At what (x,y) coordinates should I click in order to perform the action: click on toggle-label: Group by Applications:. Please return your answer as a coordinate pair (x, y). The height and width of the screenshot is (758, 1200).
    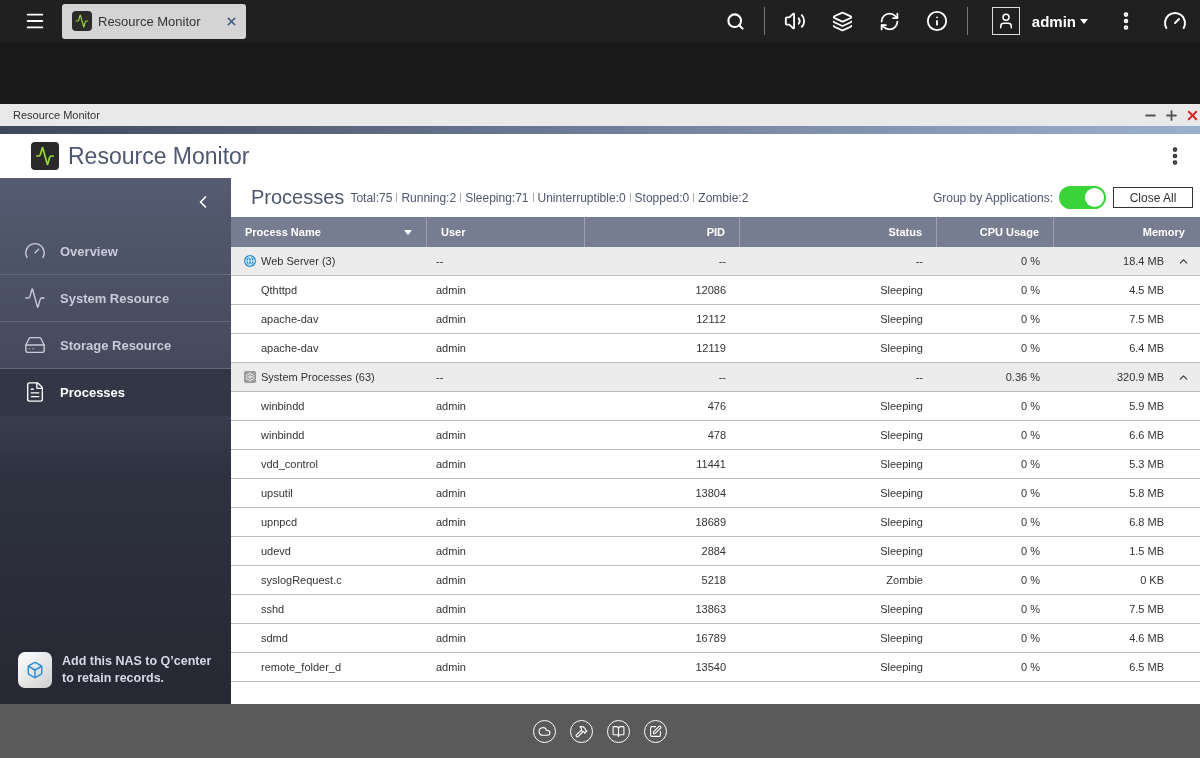
    Looking at the image, I should click on (992, 197).